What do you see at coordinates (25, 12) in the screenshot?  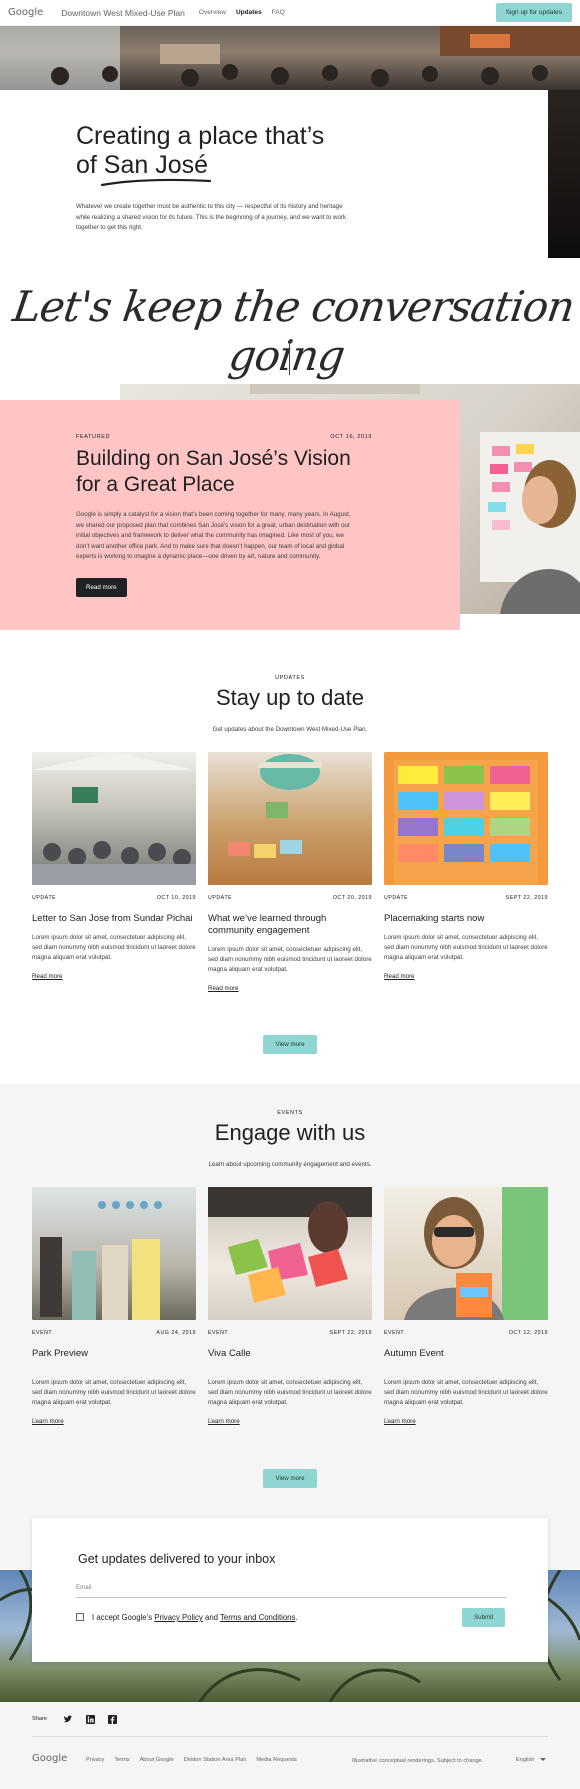 I see `google-logo: Google` at bounding box center [25, 12].